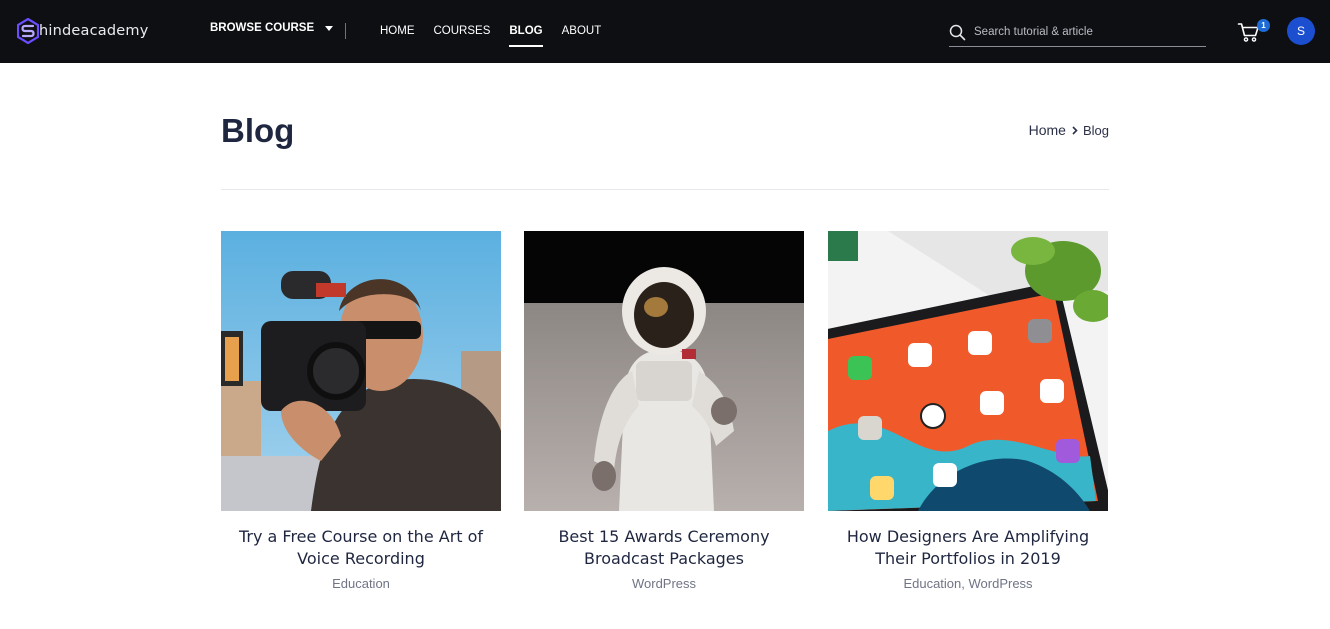 This screenshot has width=1330, height=629. I want to click on videographer-image, so click(361, 371).